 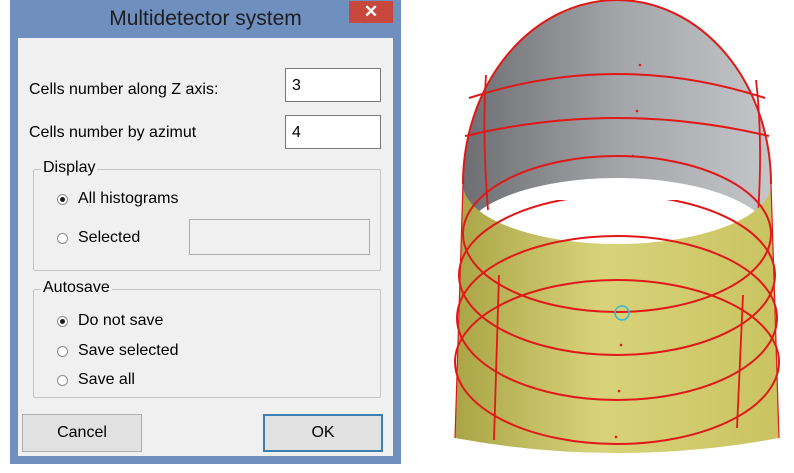 What do you see at coordinates (109, 237) in the screenshot?
I see `radio-selected-label: Selected` at bounding box center [109, 237].